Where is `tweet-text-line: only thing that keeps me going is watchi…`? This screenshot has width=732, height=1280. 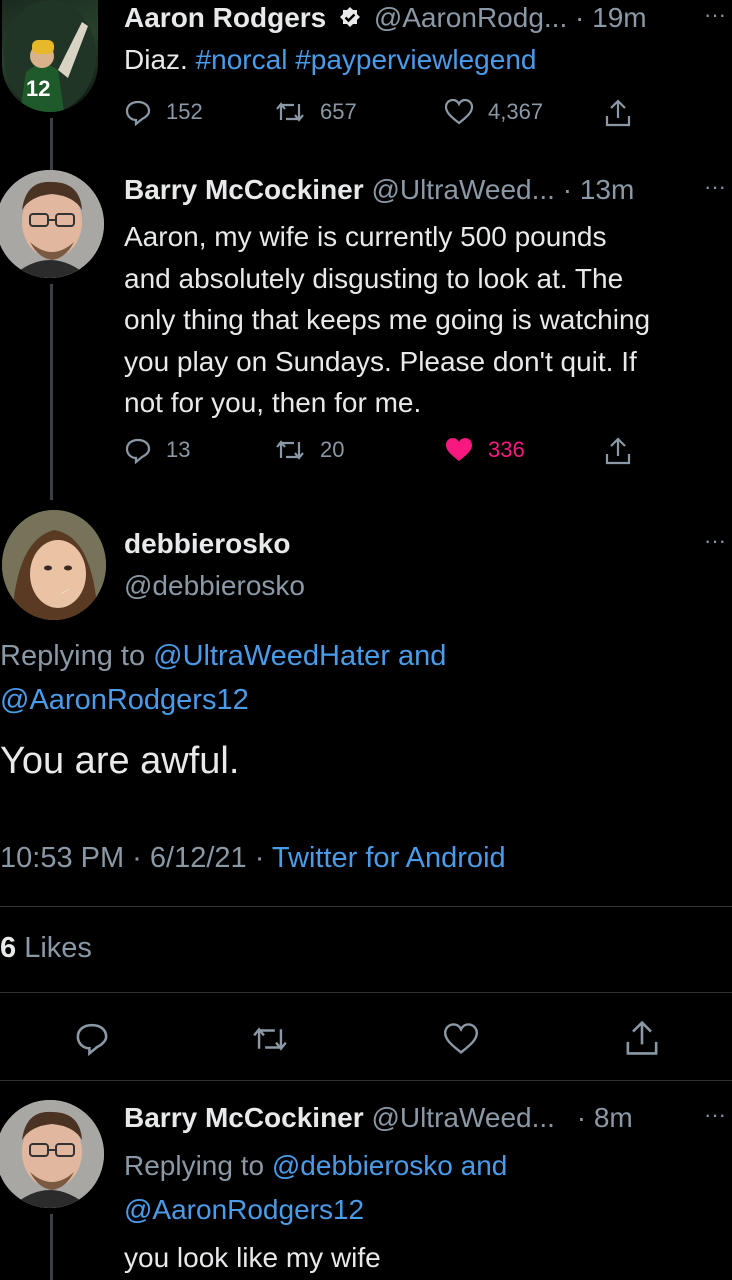
tweet-text-line: only thing that keeps me going is watchi… is located at coordinates (387, 319).